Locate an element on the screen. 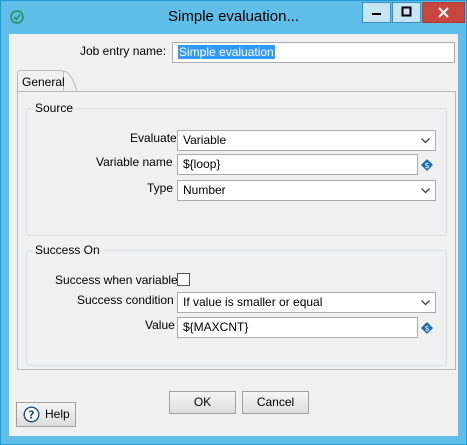 Image resolution: width=467 pixels, height=445 pixels. type-label: Type is located at coordinates (160, 188).